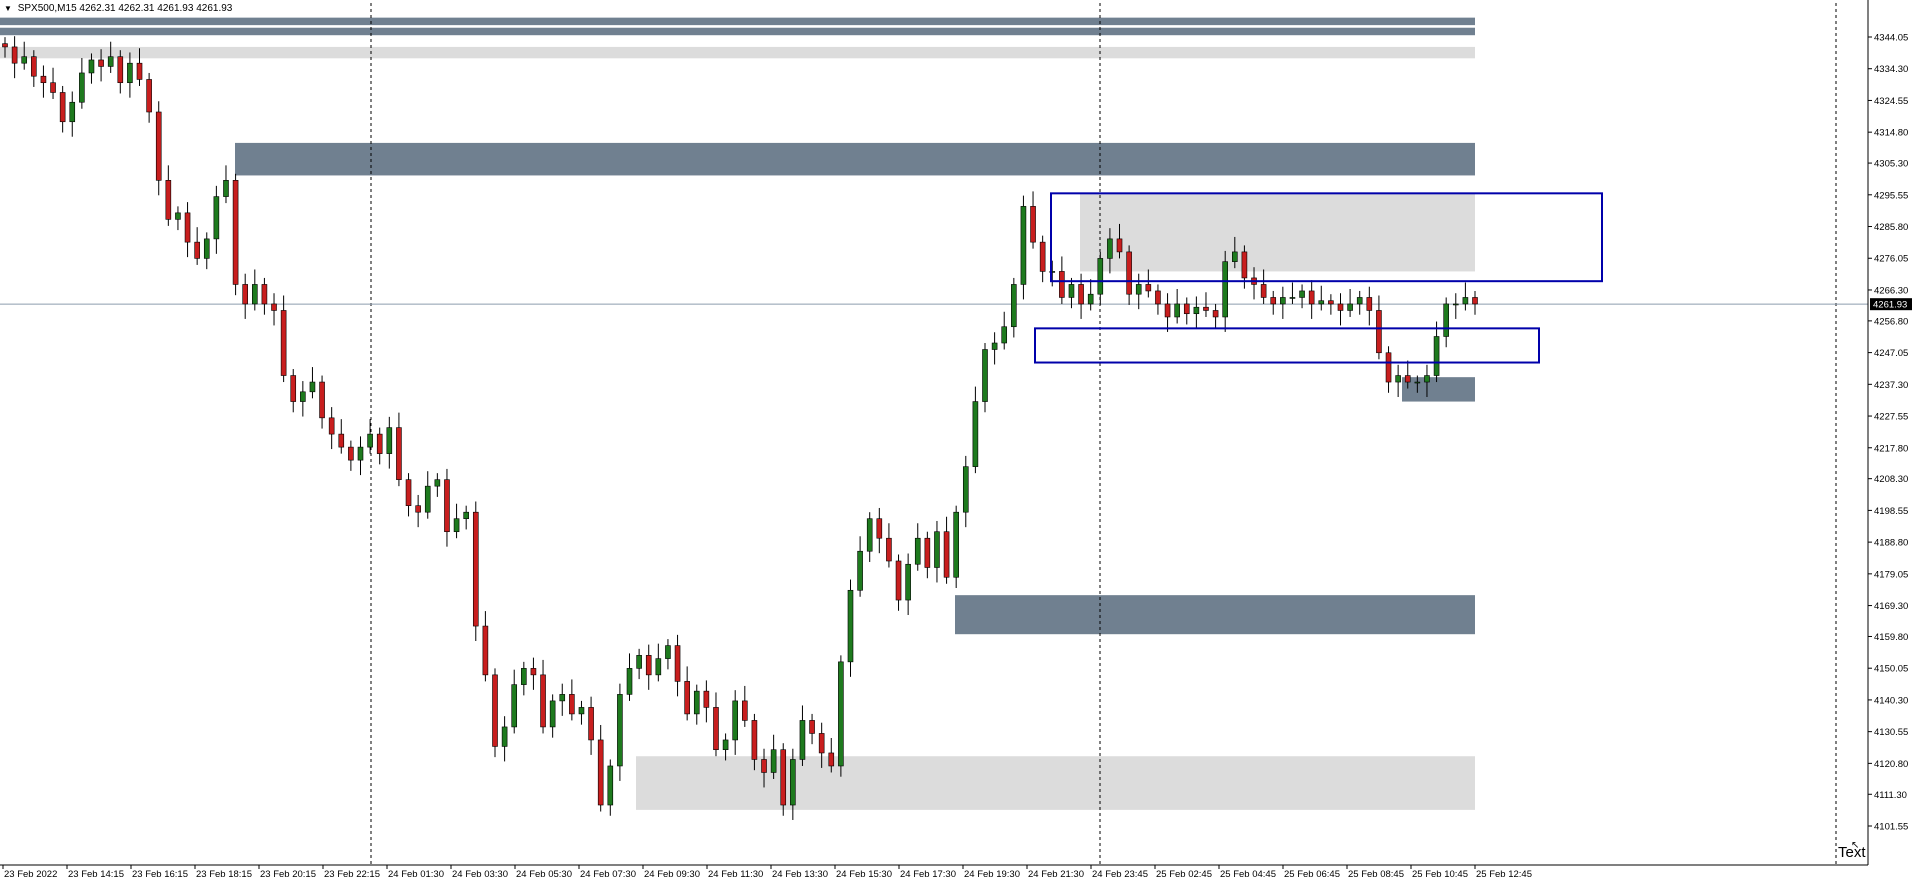 Image resolution: width=1912 pixels, height=885 pixels. What do you see at coordinates (1890, 795) in the screenshot?
I see `y-tick-label: 4111.30` at bounding box center [1890, 795].